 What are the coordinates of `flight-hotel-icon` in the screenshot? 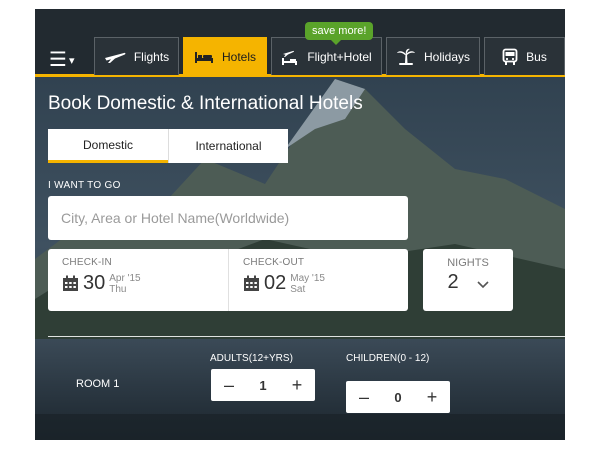 It's located at (290, 57).